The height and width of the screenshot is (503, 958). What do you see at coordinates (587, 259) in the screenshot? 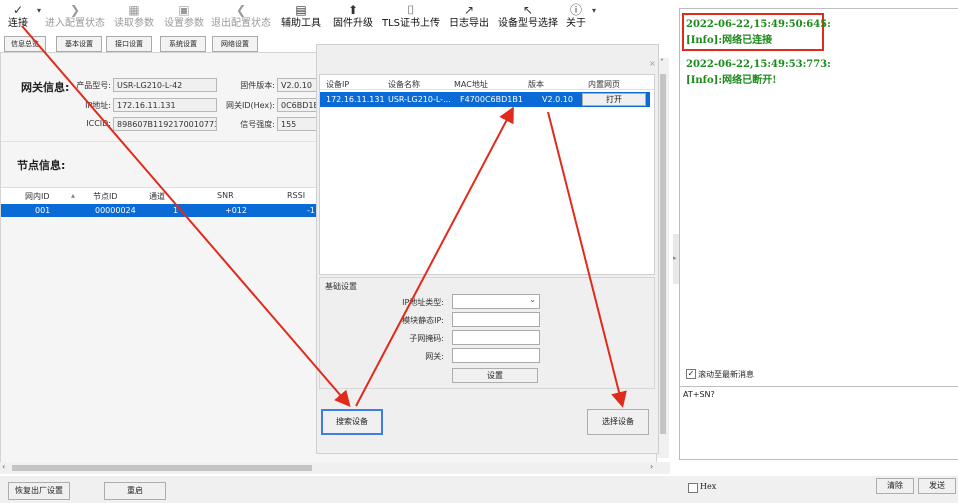
I see `arrow-result-to-select` at bounding box center [587, 259].